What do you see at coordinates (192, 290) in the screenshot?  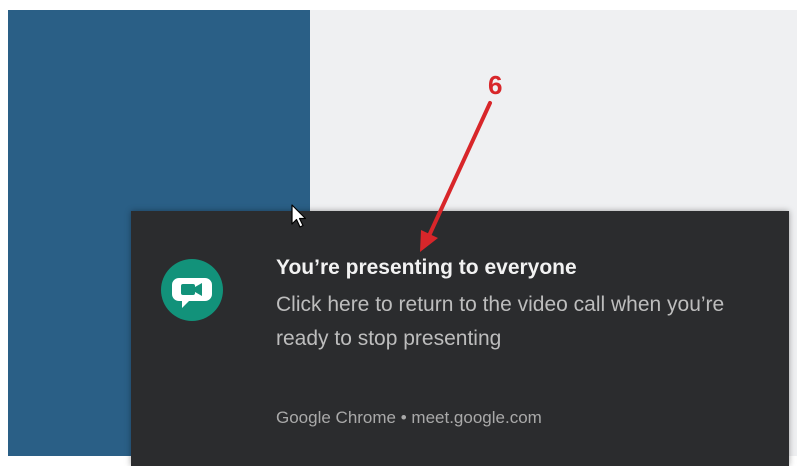 I see `google-meet-icon` at bounding box center [192, 290].